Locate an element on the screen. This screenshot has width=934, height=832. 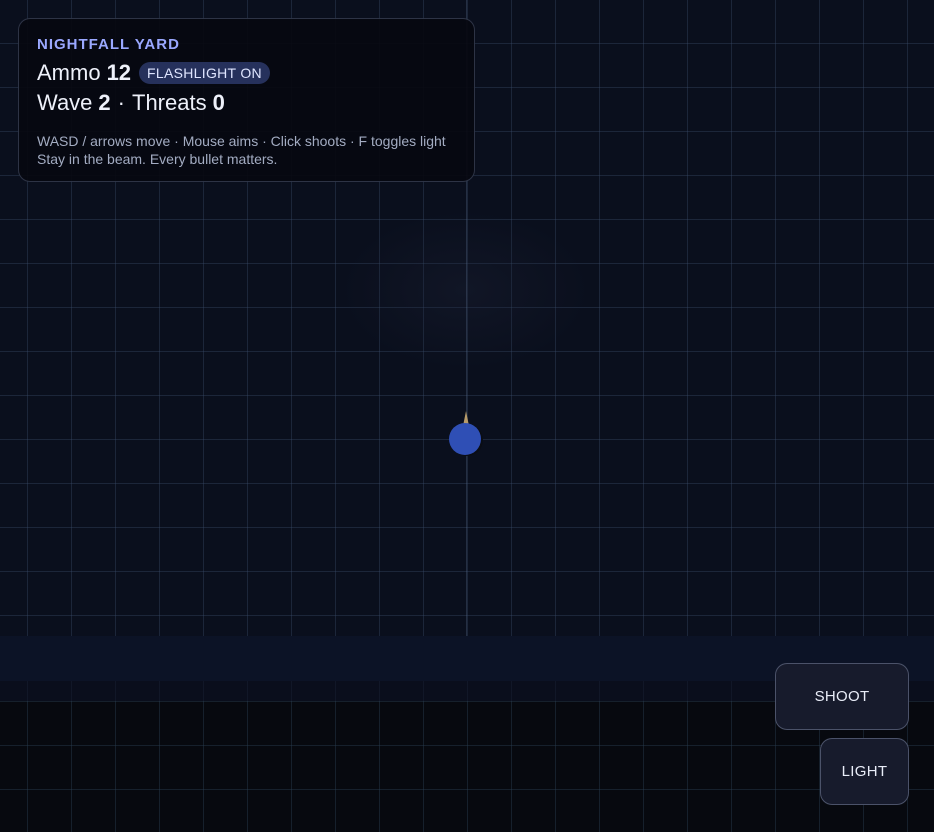
ammo-label: Ammo is located at coordinates (69, 72).